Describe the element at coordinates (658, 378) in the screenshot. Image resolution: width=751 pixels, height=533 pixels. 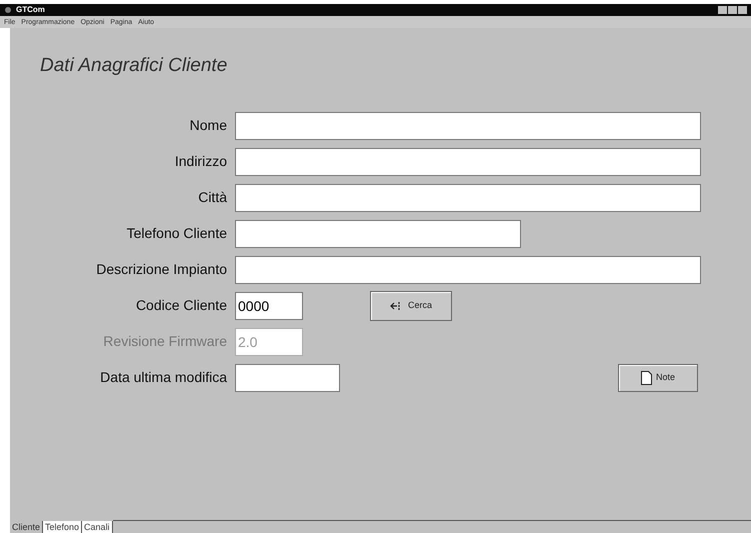
I see `action-button: Note` at that location.